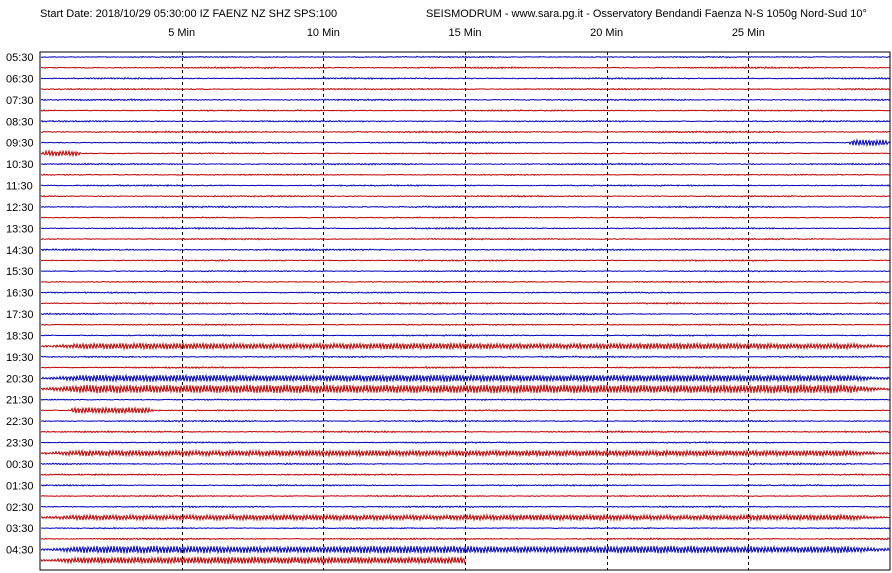 The height and width of the screenshot is (573, 892). Describe the element at coordinates (20, 58) in the screenshot. I see `hour-label: 05:30` at that location.